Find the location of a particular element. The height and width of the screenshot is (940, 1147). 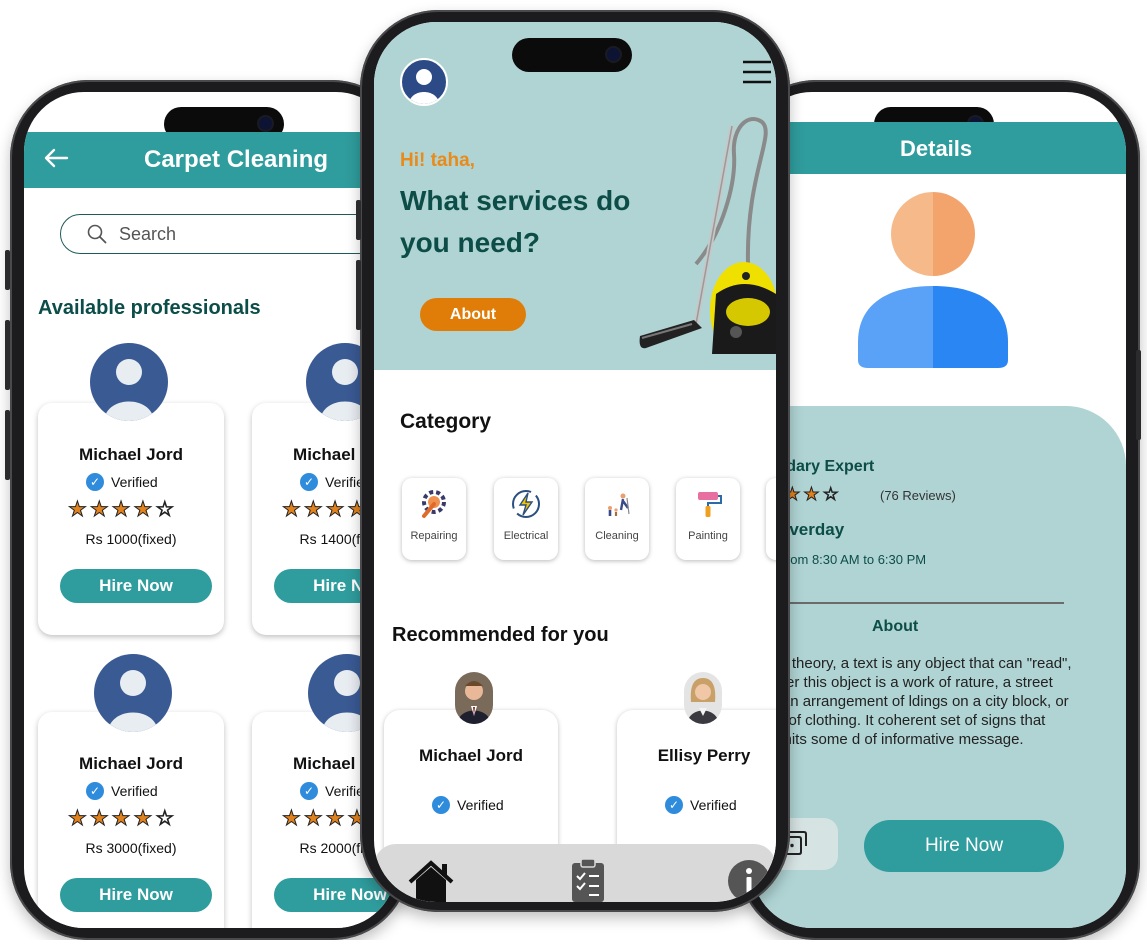

category-cleaning: Cleaning is located at coordinates (617, 519).